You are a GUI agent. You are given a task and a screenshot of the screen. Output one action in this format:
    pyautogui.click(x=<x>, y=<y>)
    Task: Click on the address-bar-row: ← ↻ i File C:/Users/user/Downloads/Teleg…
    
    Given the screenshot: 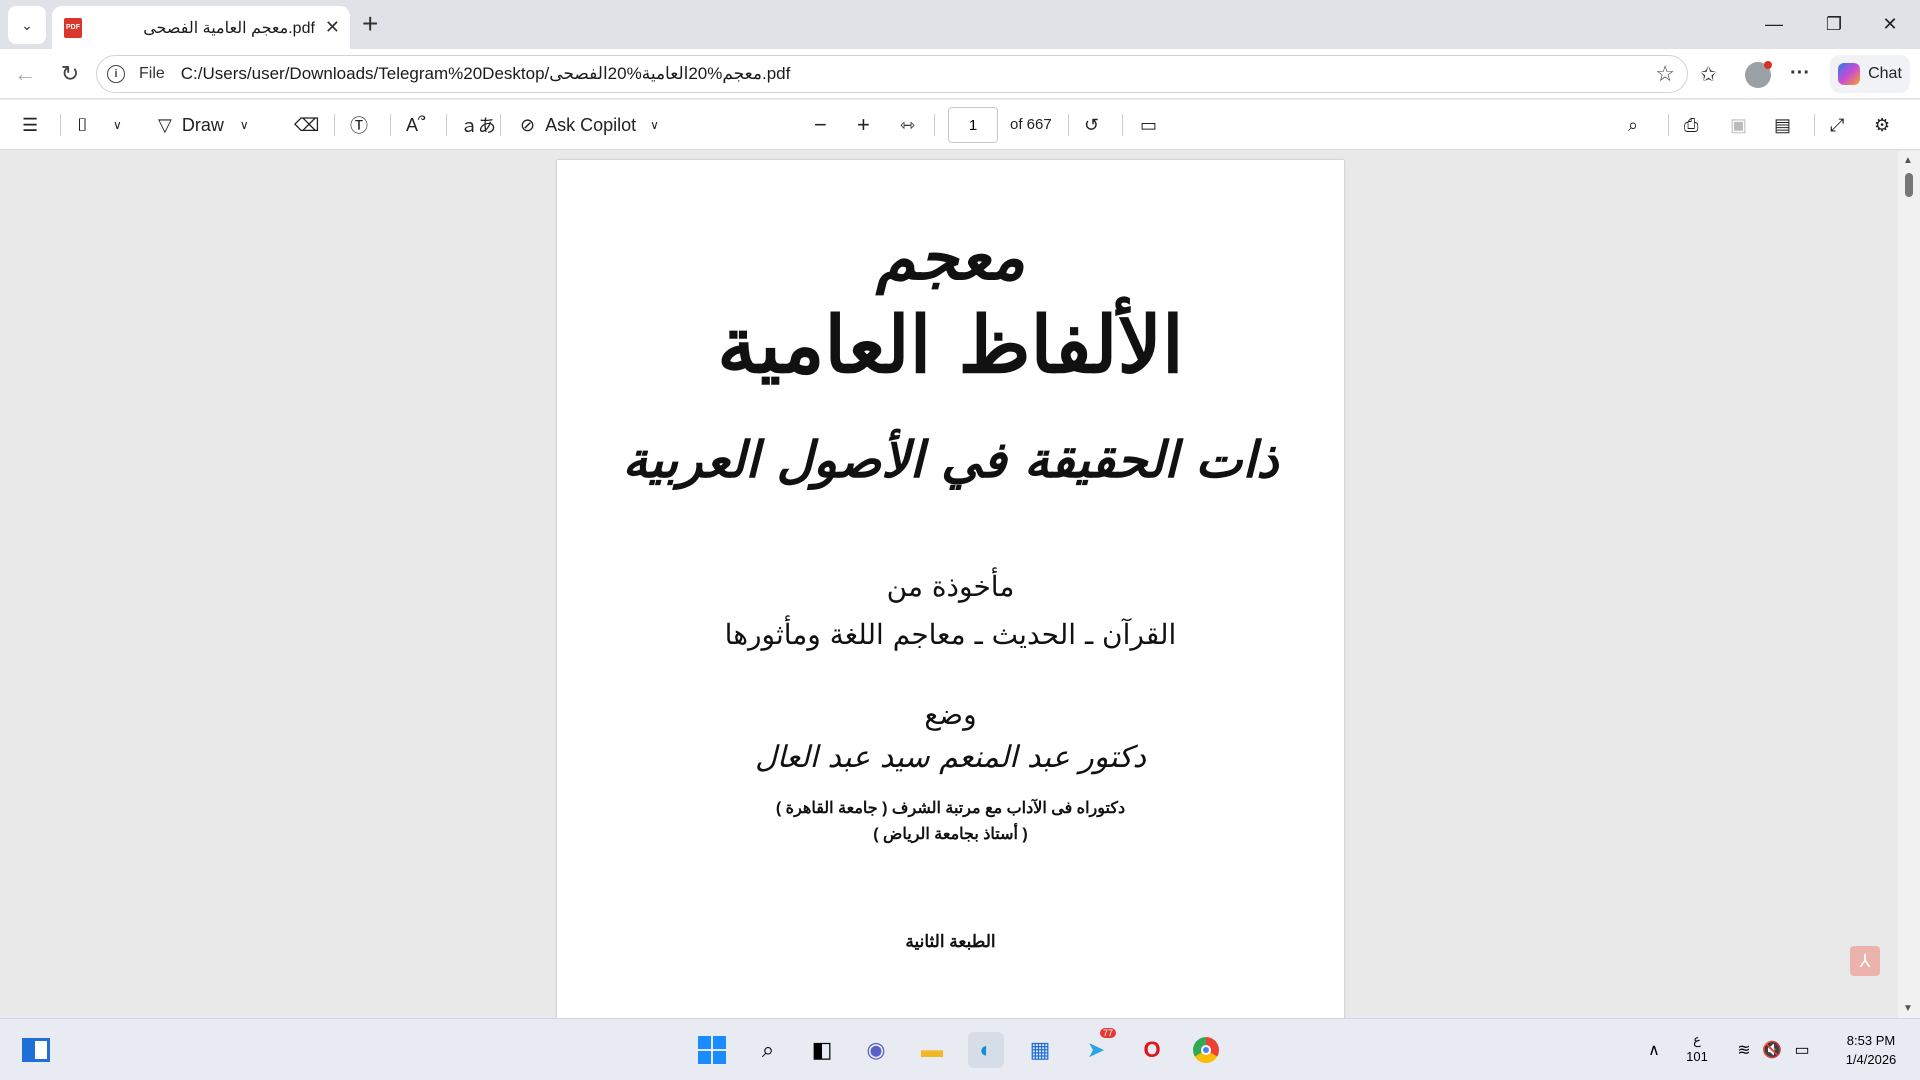 What is the action you would take?
    pyautogui.click(x=960, y=74)
    